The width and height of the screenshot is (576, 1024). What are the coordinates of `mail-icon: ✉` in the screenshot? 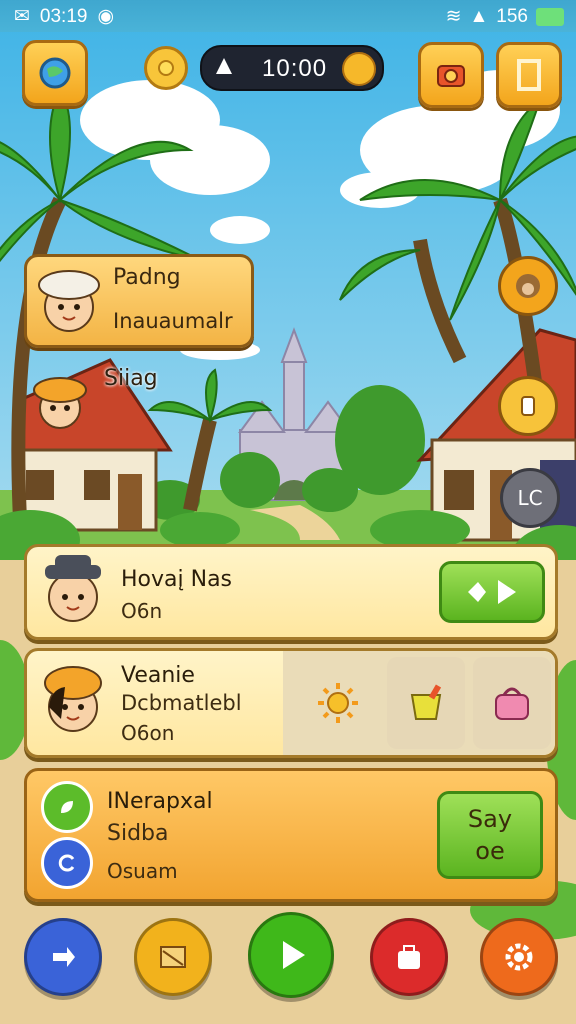 It's located at (22, 16).